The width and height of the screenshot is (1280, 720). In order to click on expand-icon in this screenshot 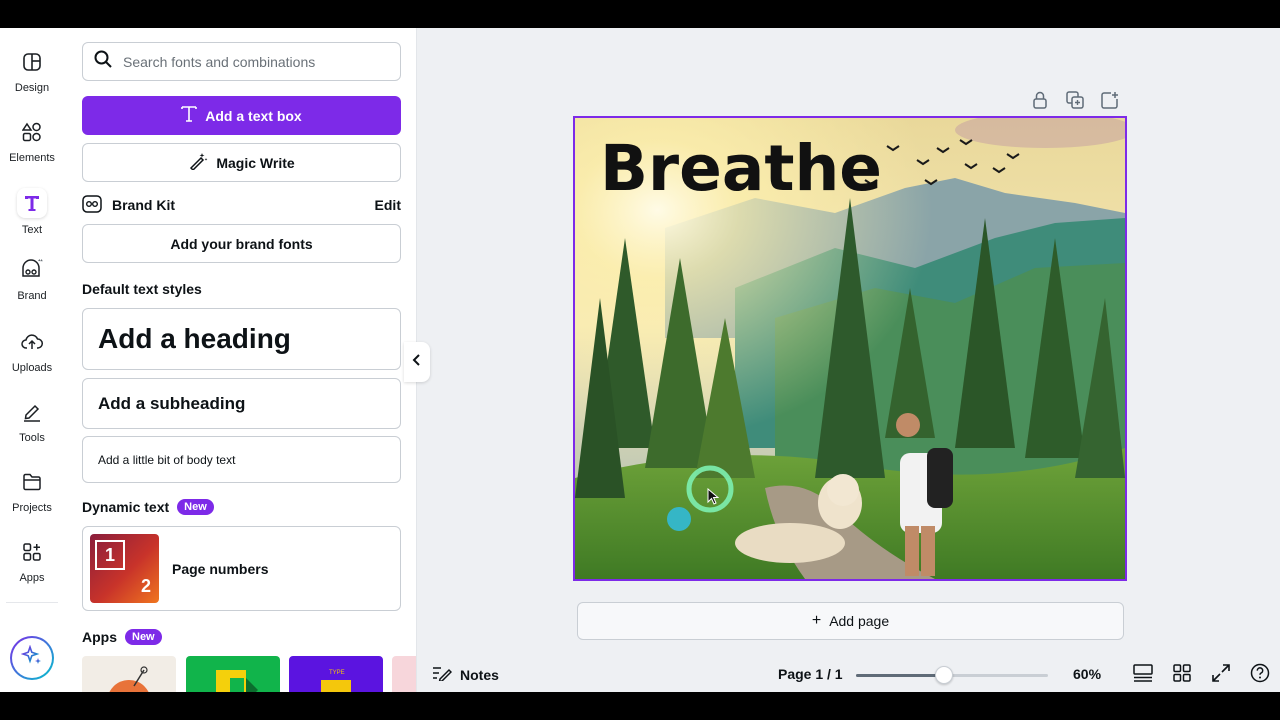, I will do `click(1221, 675)`.